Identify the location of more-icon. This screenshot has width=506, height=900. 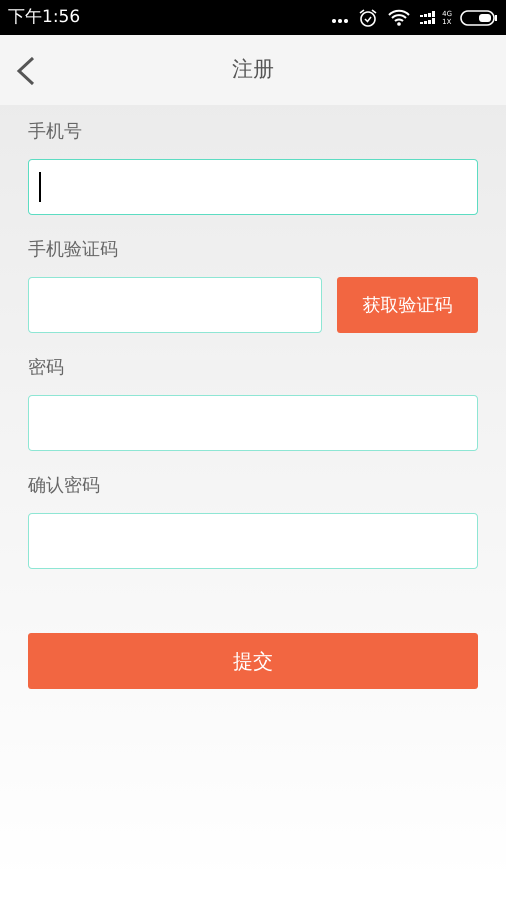
(340, 20).